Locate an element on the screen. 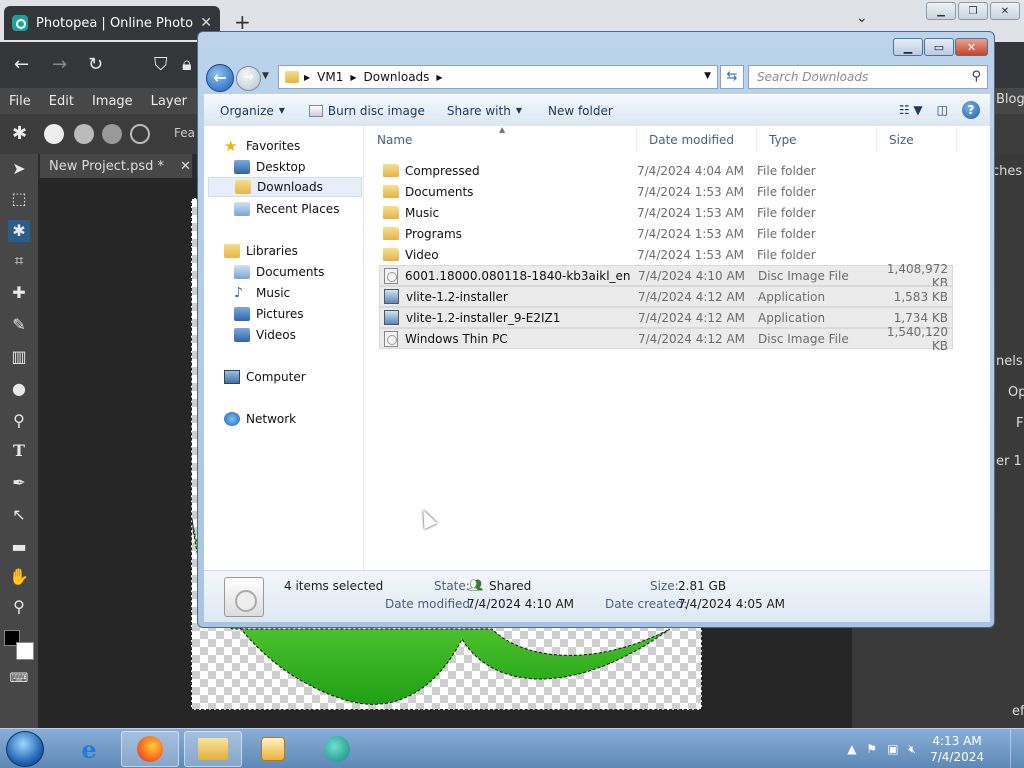  nav-videos: Videos is located at coordinates (265, 335).